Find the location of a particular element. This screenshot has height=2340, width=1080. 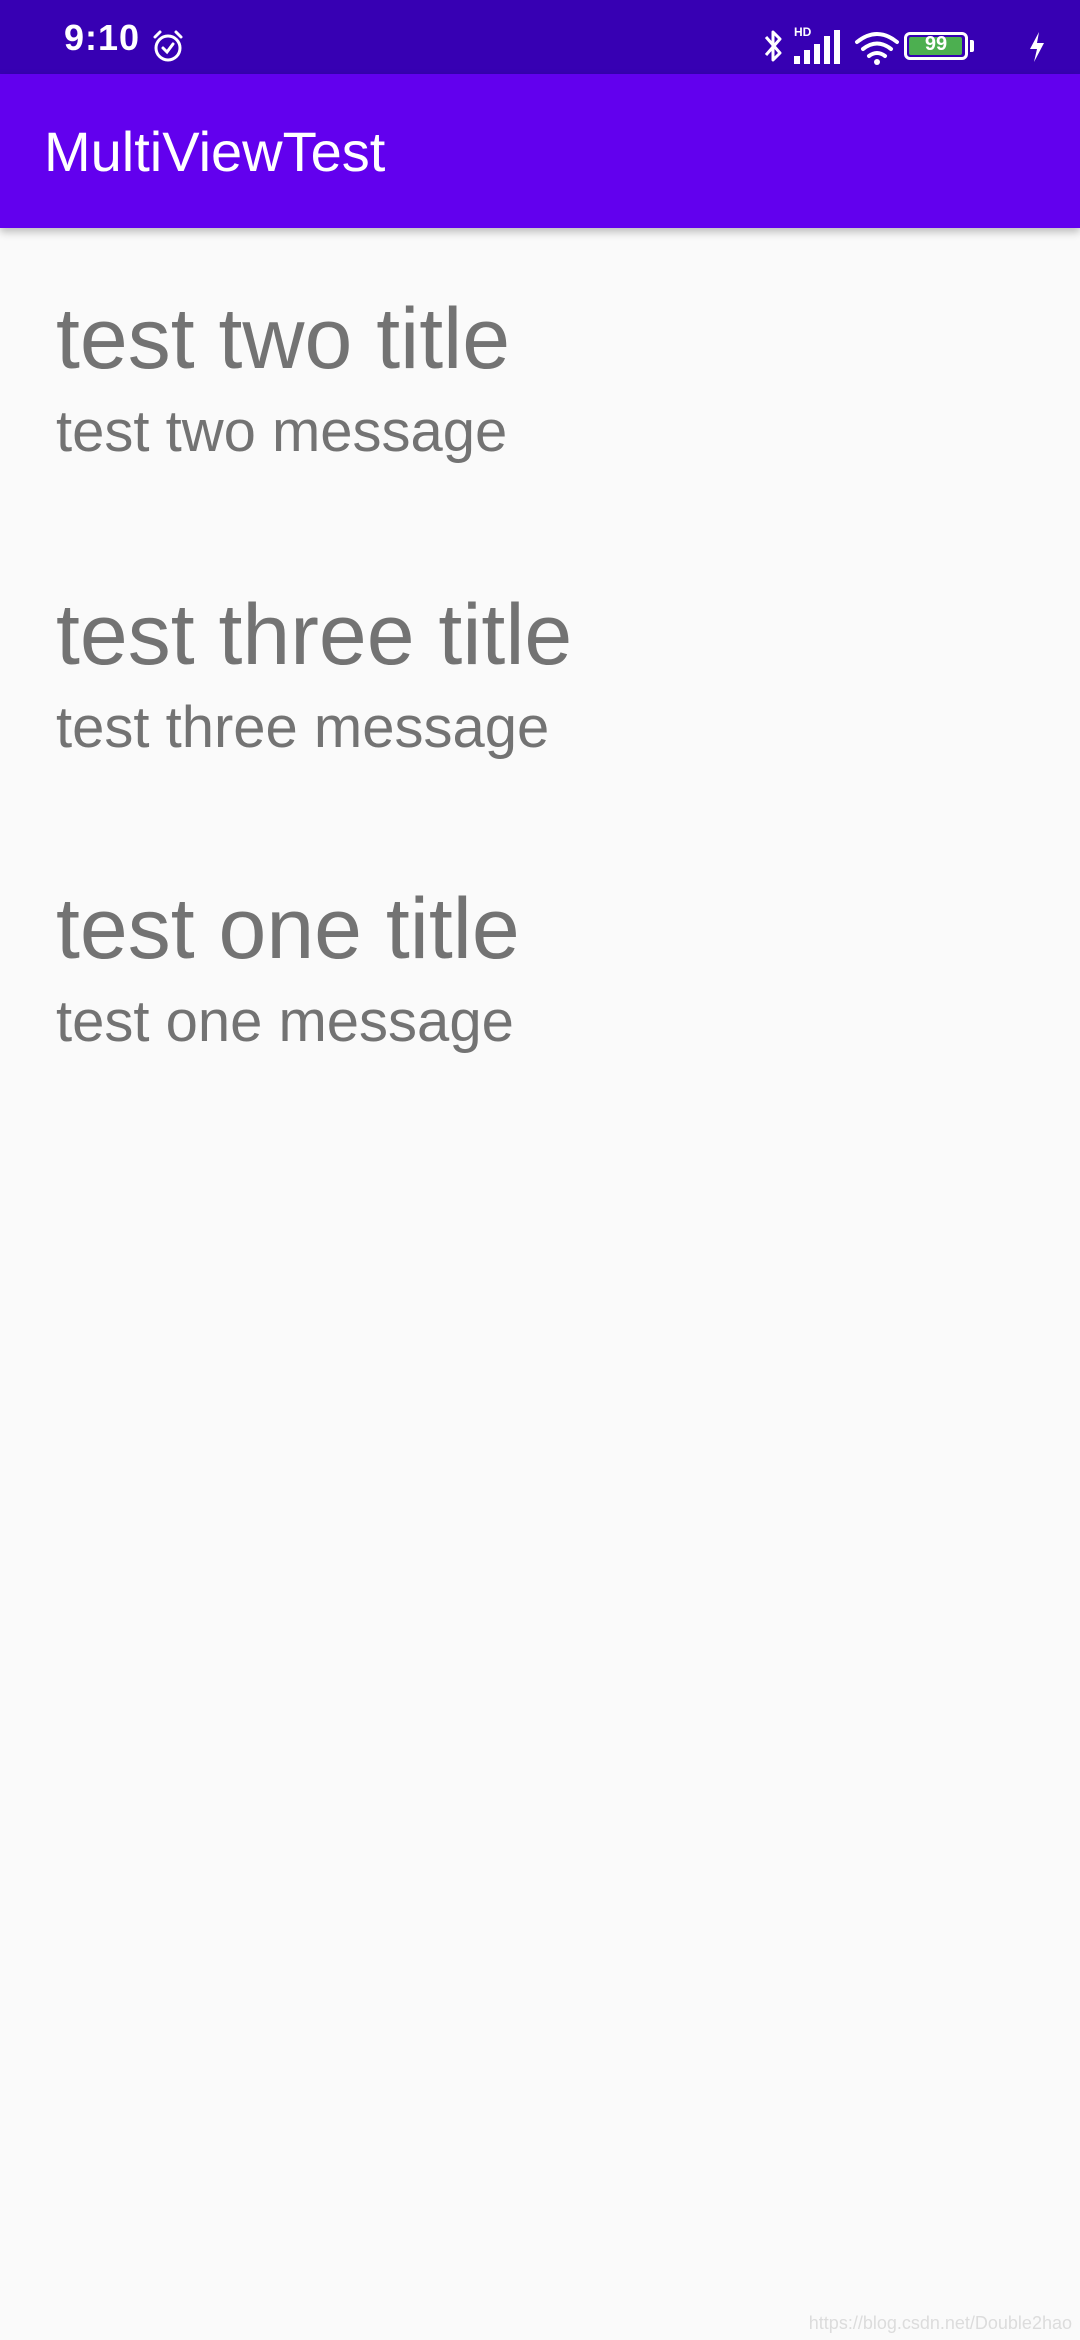

bluetooth-icon is located at coordinates (773, 46).